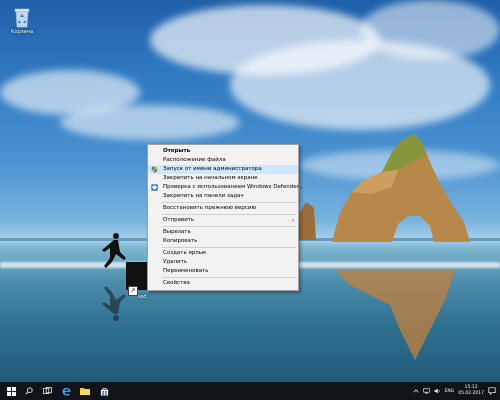  I want to click on menu-item-label: Отправить, so click(179, 220).